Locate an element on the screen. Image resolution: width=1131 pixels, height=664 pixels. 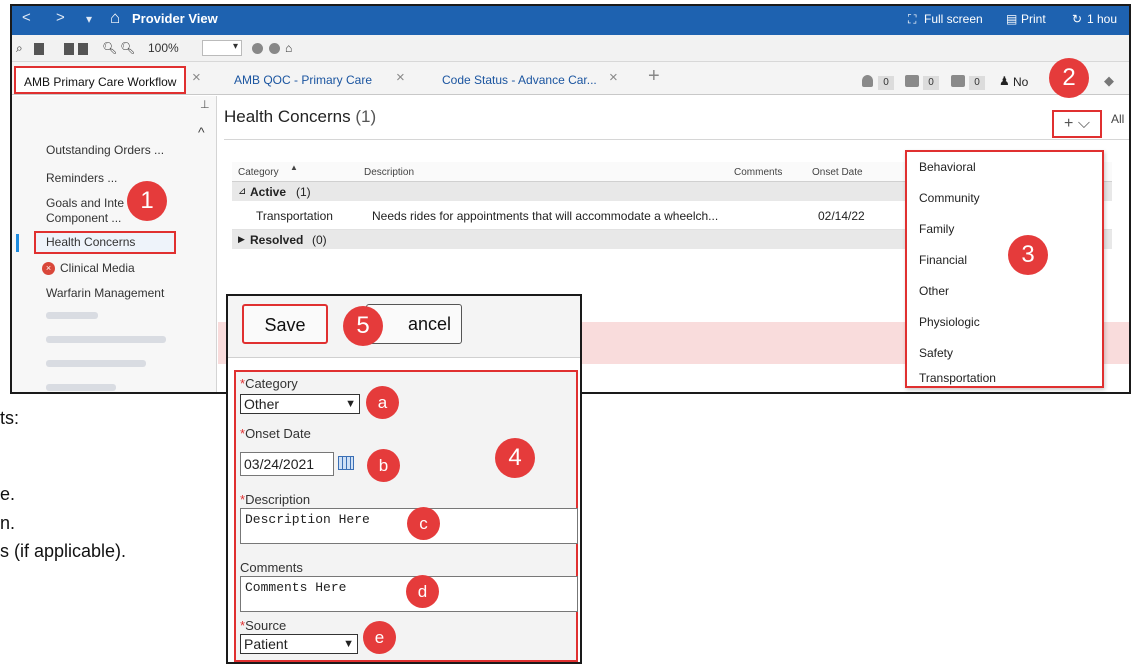
health-concerns-count: (1) is located at coordinates (366, 116).